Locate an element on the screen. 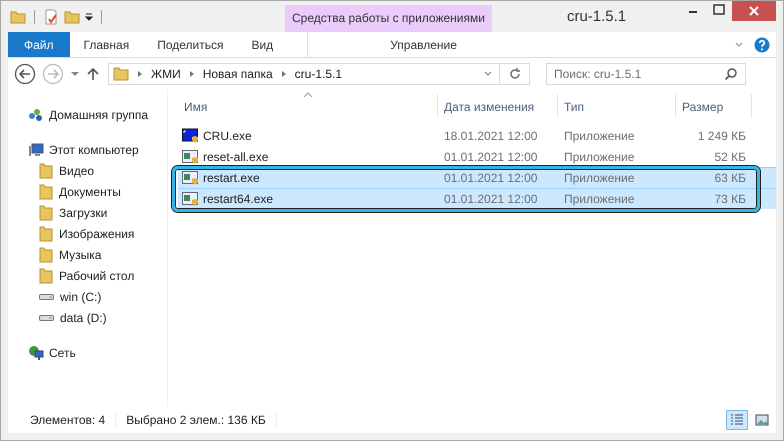 The width and height of the screenshot is (784, 441). file-row: reset-all.exe 01.01.2021 12:00 Приложение 52 КБ is located at coordinates (477, 156).